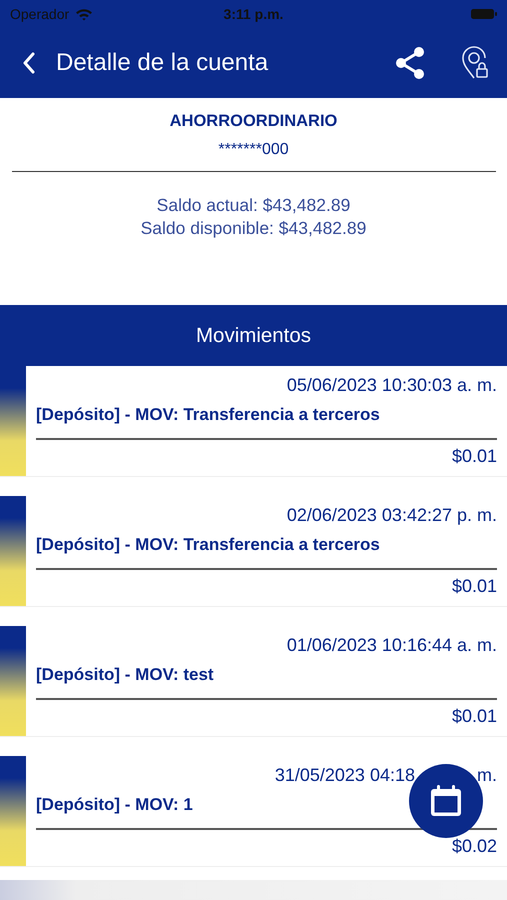 The image size is (507, 900). I want to click on movement-description: [Depósito] - MOV: test, so click(125, 675).